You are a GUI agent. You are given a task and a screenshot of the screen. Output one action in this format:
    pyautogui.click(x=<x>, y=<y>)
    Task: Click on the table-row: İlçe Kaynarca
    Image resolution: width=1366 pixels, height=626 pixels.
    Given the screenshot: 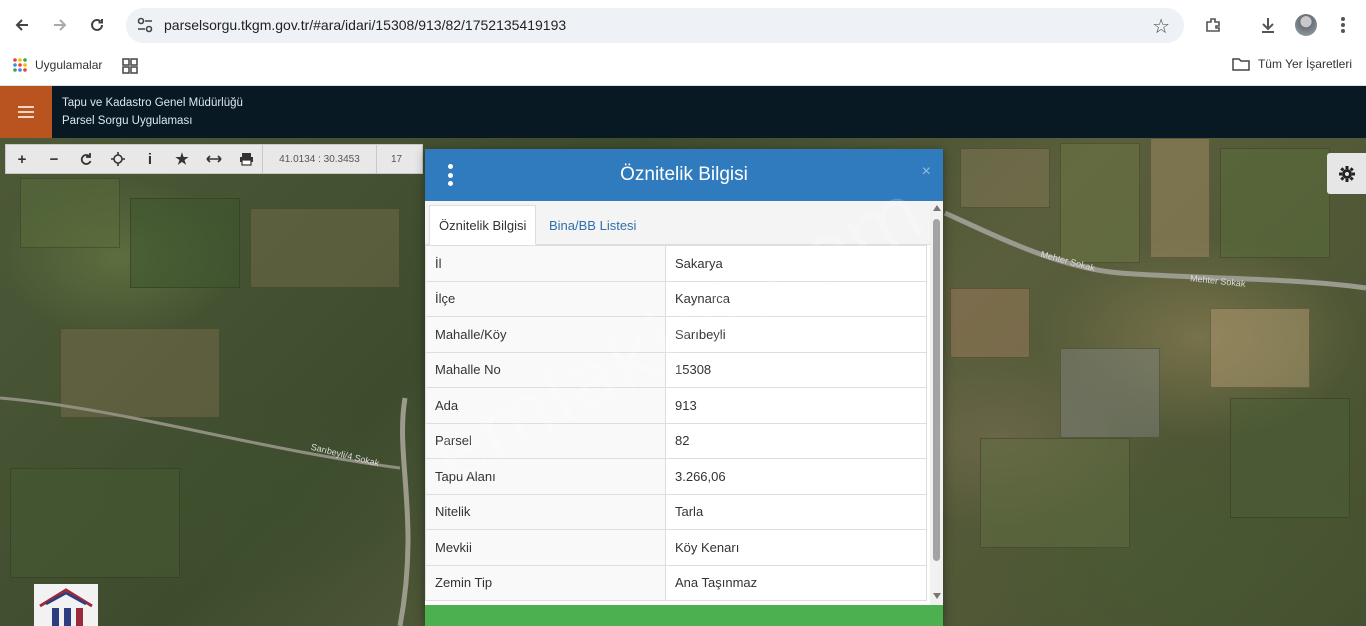 What is the action you would take?
    pyautogui.click(x=676, y=298)
    